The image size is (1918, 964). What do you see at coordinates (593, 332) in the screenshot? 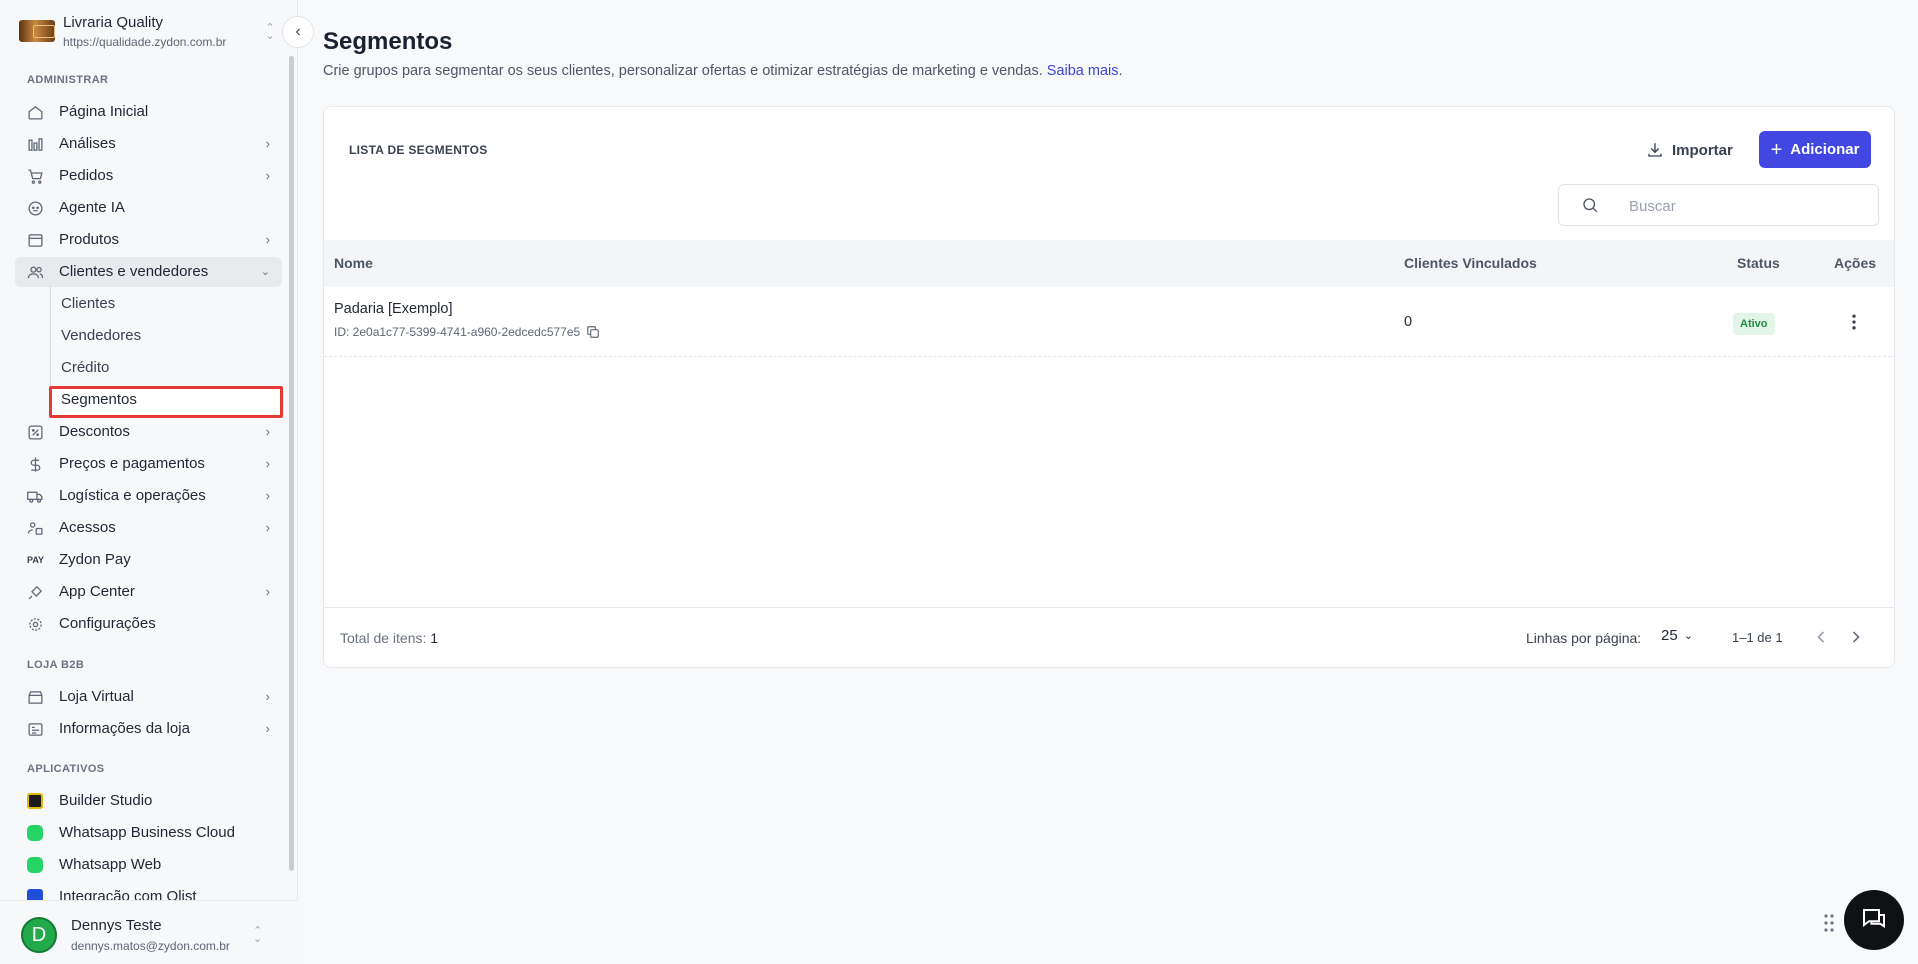
I see `copy-icon` at bounding box center [593, 332].